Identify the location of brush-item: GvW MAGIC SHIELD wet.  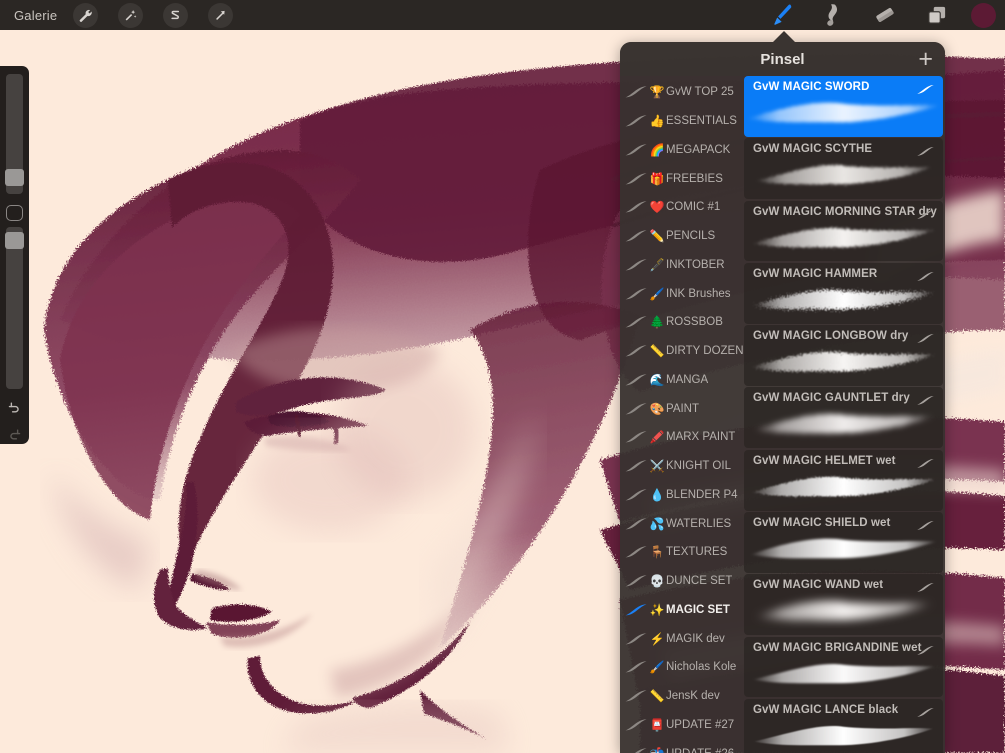
(843, 542).